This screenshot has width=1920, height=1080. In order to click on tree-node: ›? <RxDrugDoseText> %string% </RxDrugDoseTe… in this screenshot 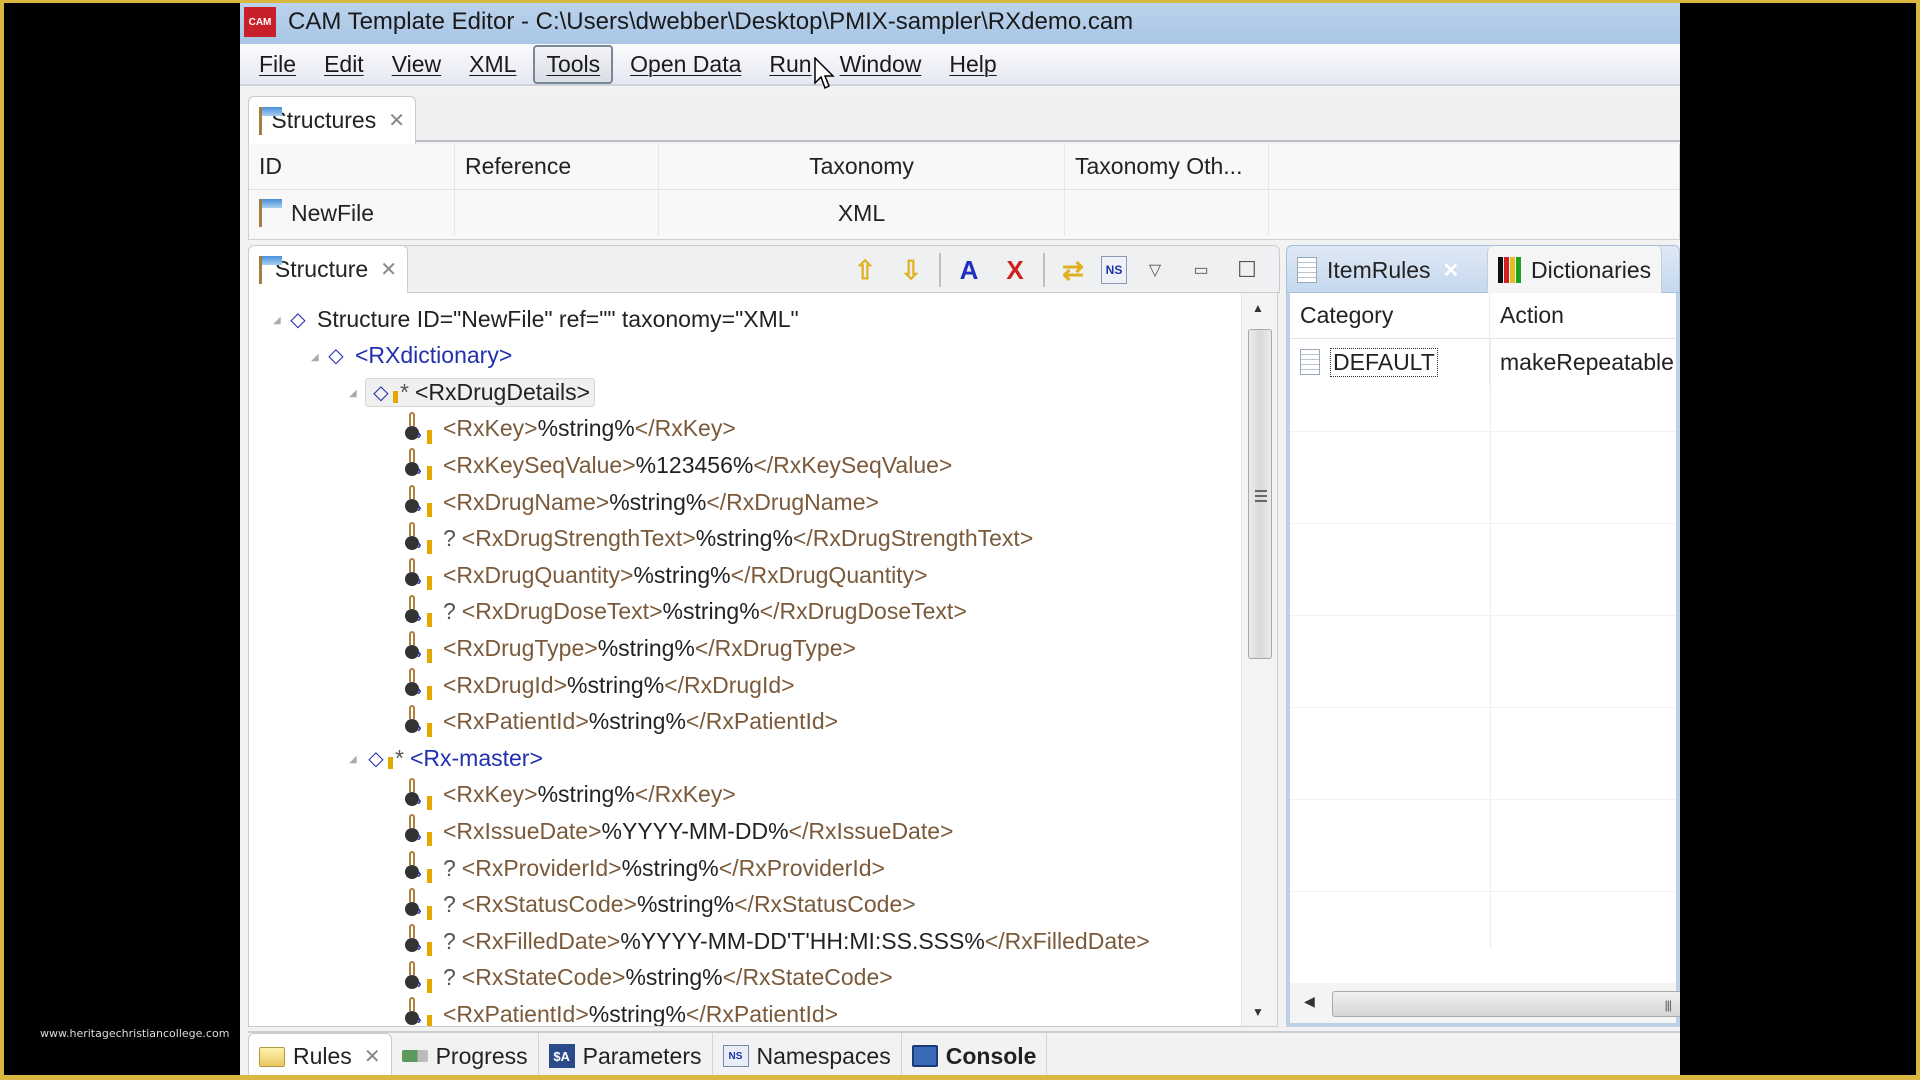, I will do `click(686, 612)`.